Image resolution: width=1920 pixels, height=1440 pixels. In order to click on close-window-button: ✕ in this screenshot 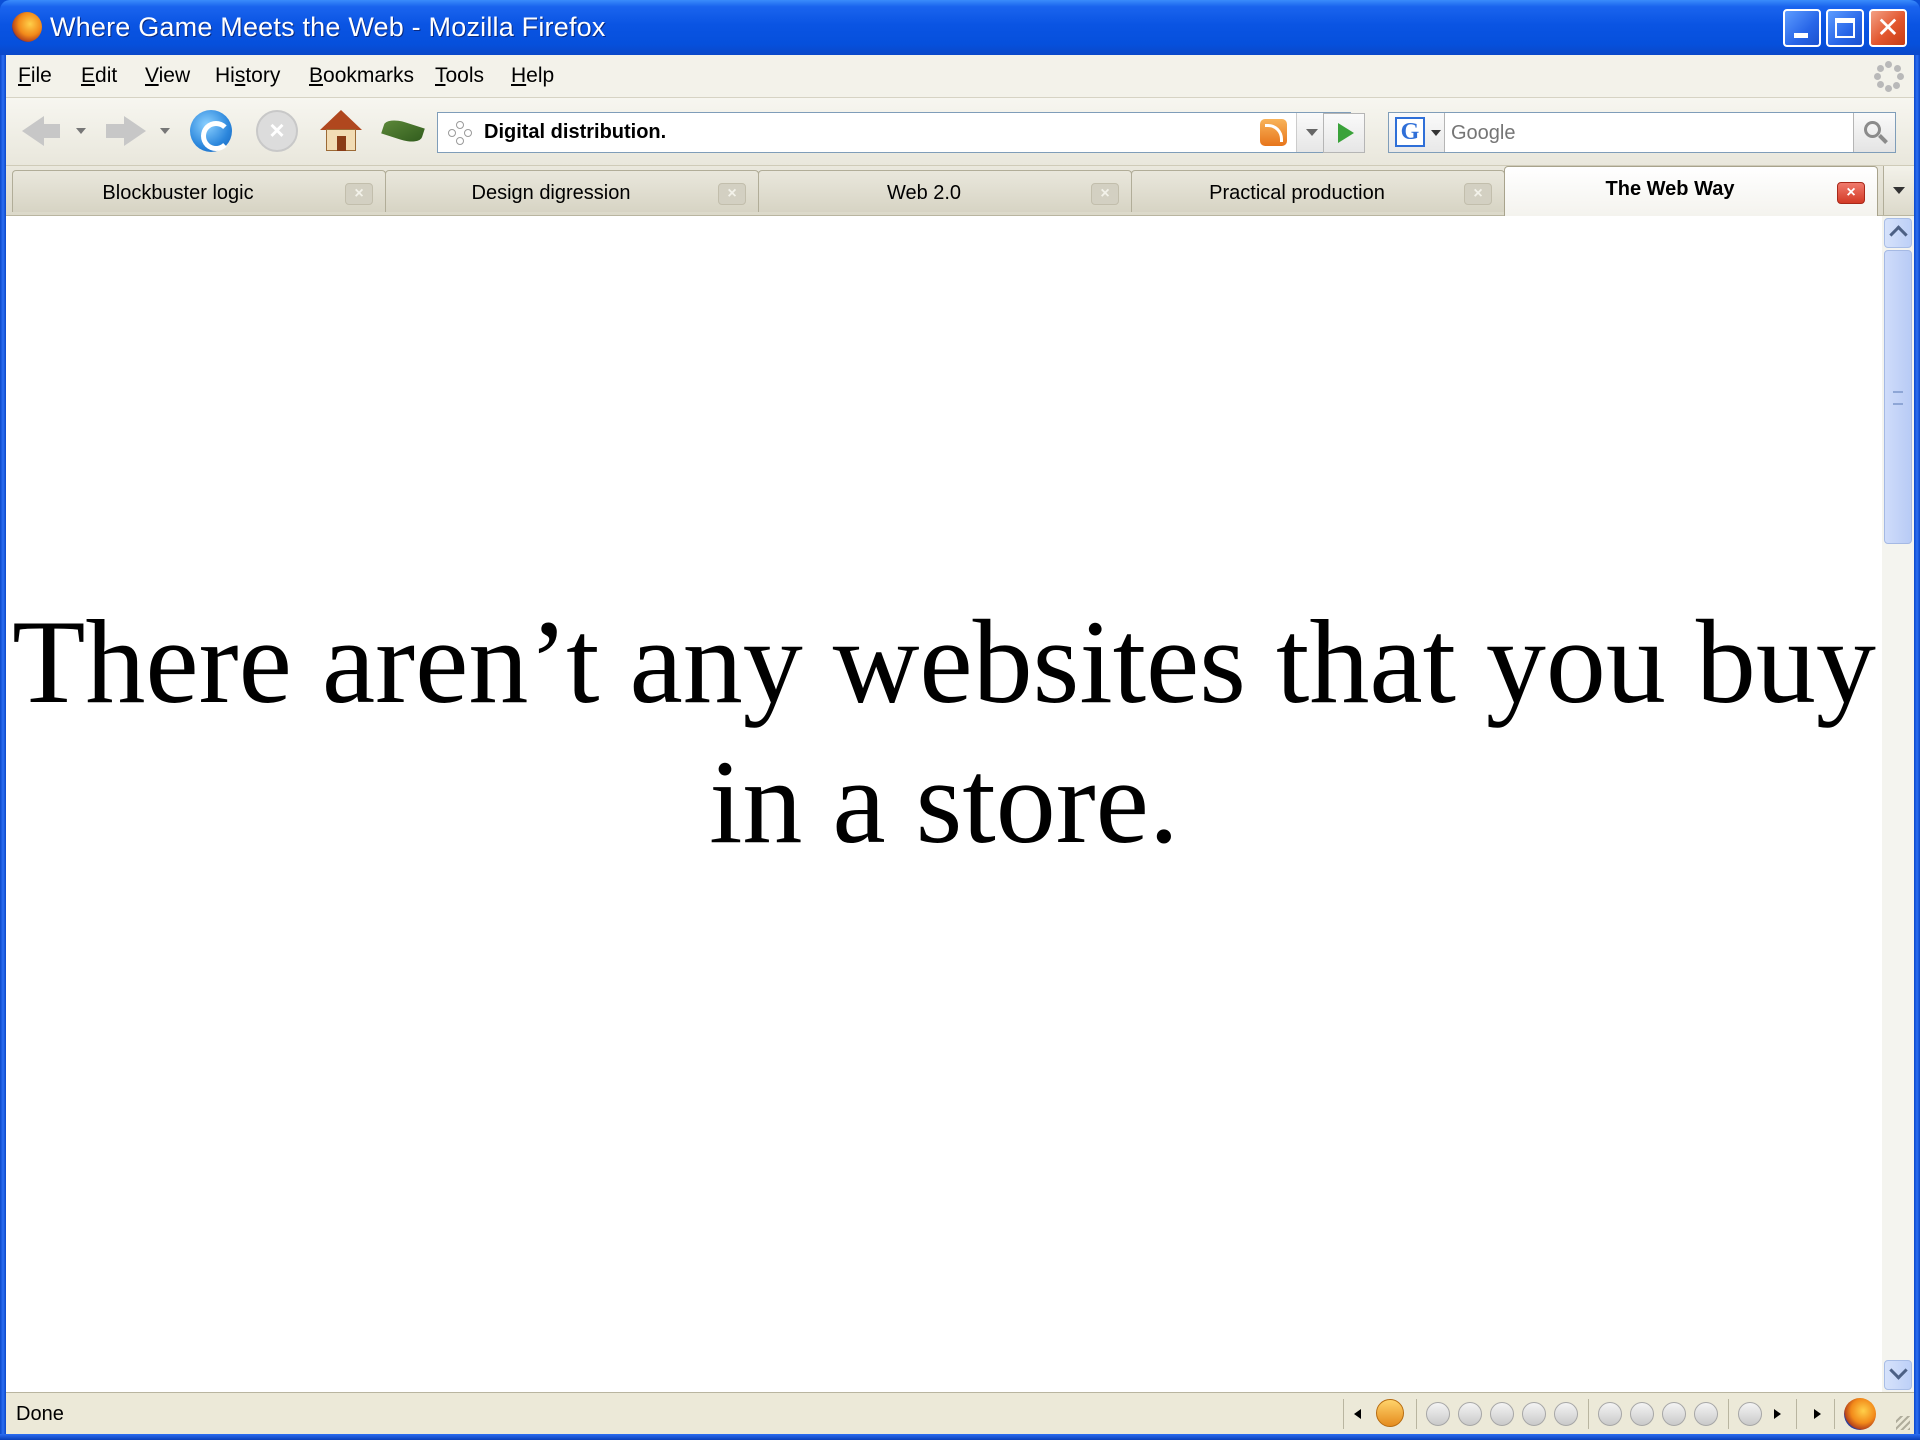, I will do `click(1888, 28)`.